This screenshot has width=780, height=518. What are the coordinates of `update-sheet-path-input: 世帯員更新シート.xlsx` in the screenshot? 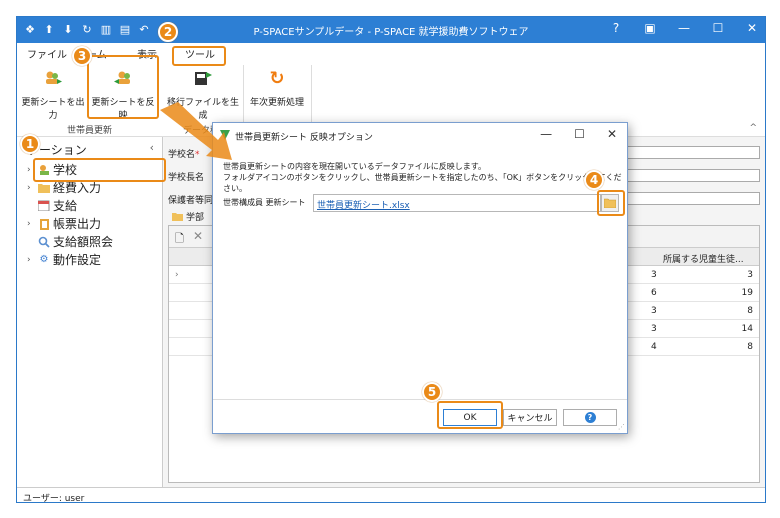 It's located at (457, 203).